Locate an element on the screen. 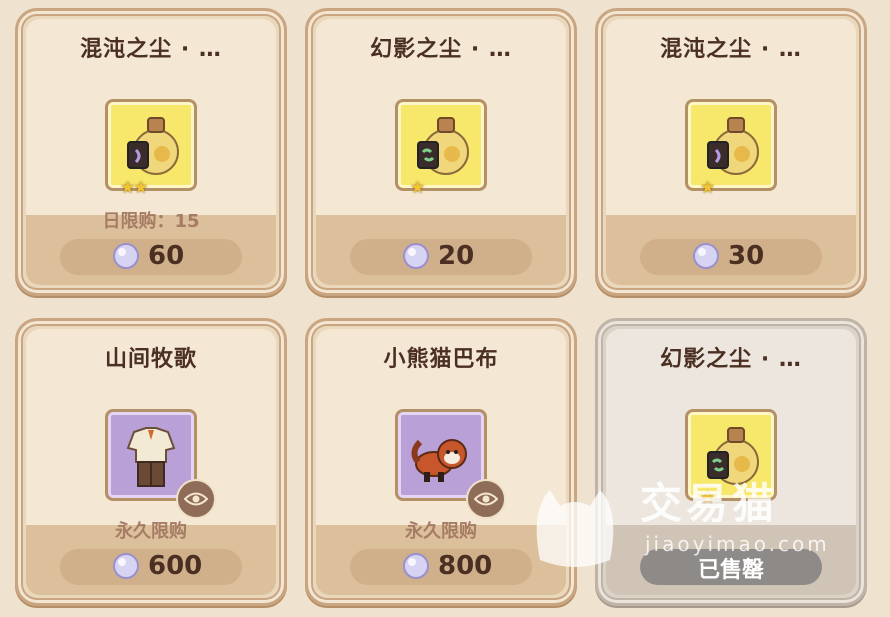  price-value: 60 is located at coordinates (166, 256).